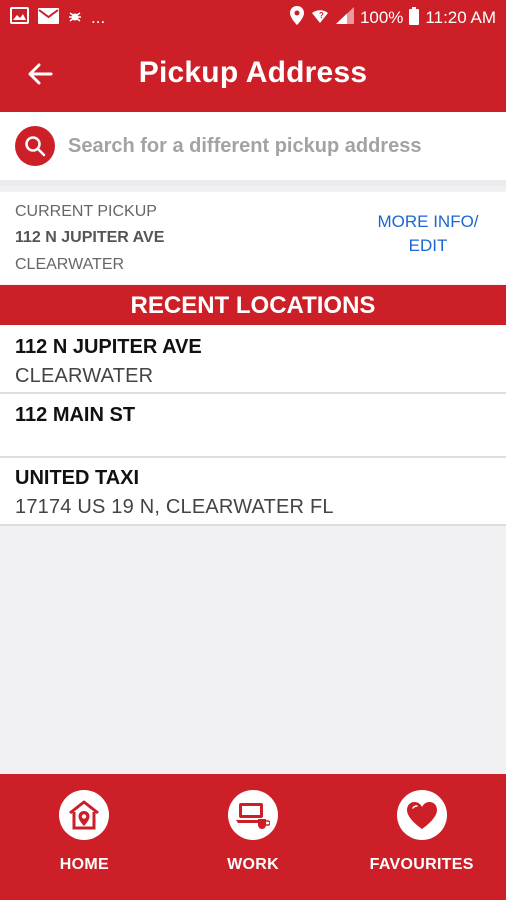 The width and height of the screenshot is (506, 900). I want to click on page-title: Pickup Address, so click(253, 72).